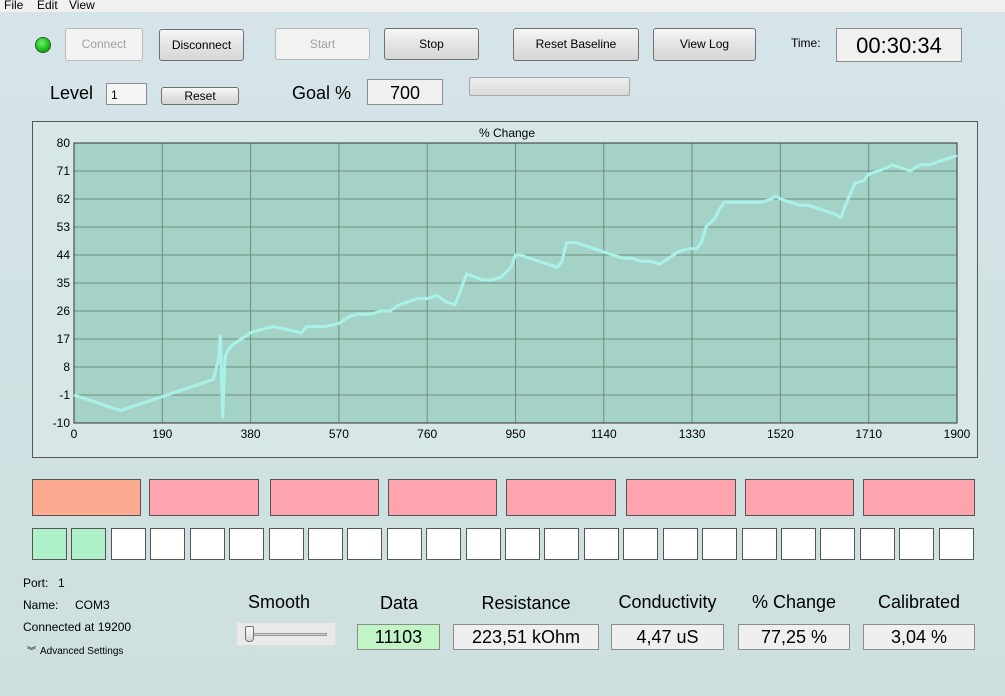 The width and height of the screenshot is (1005, 696). What do you see at coordinates (64, 227) in the screenshot?
I see `y-tick-label: 53` at bounding box center [64, 227].